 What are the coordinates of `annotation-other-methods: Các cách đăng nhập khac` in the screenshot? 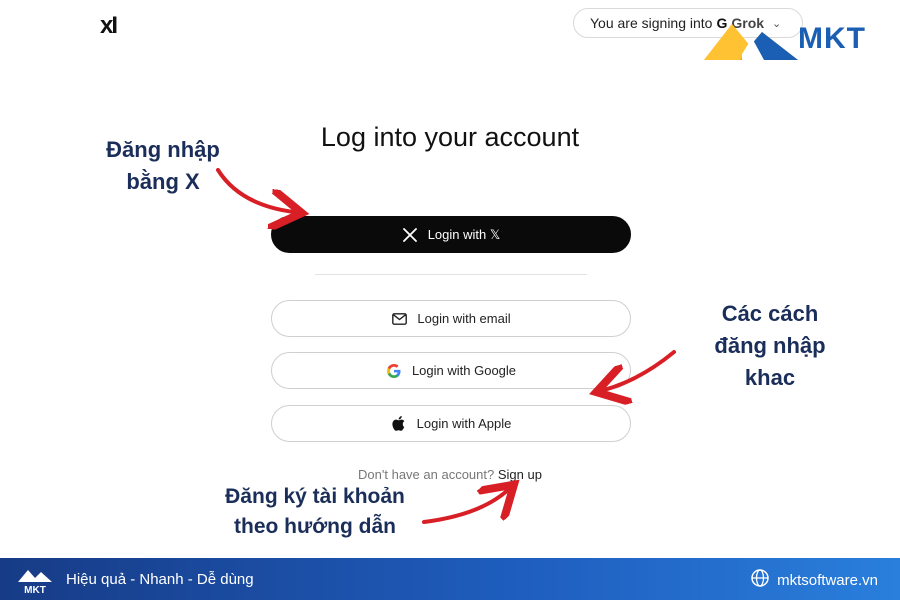 It's located at (770, 346).